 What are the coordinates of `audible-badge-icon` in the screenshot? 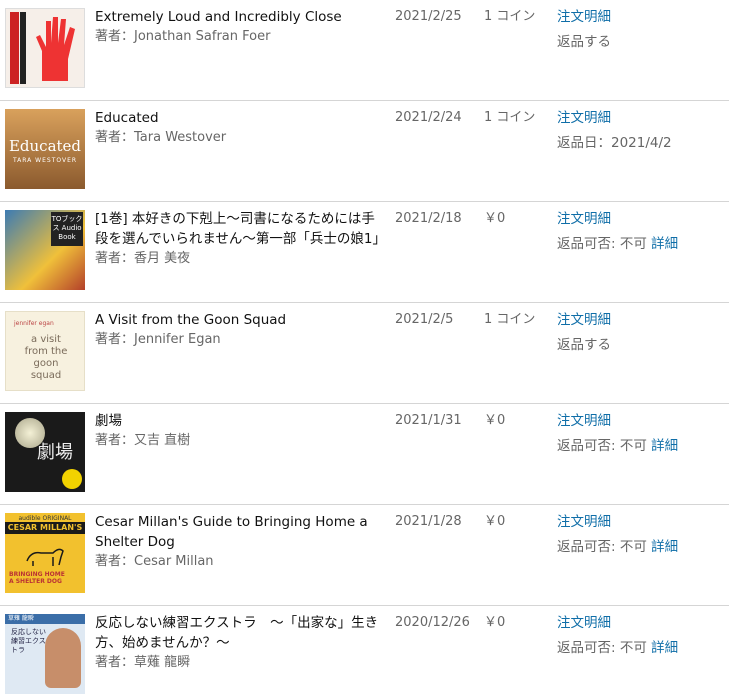 It's located at (72, 479).